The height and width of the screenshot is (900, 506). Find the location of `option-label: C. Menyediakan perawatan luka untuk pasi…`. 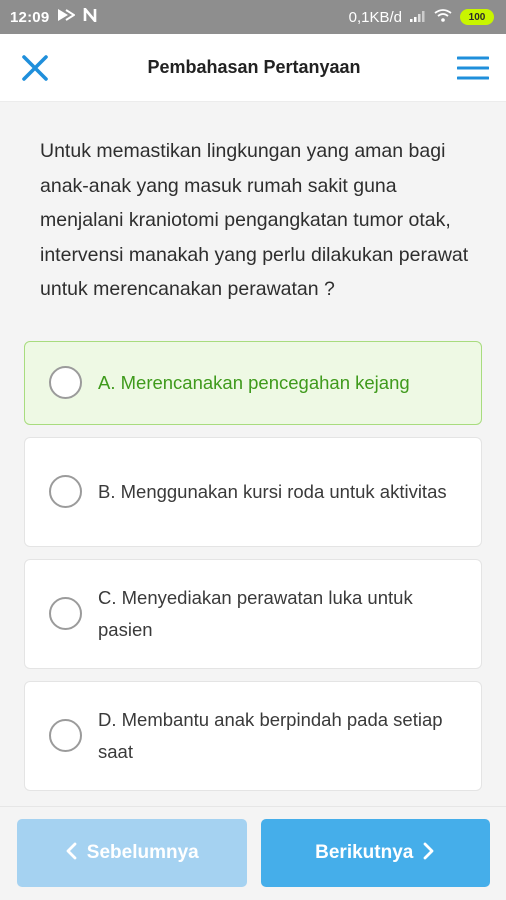

option-label: C. Menyediakan perawatan luka untuk pasi… is located at coordinates (255, 613).